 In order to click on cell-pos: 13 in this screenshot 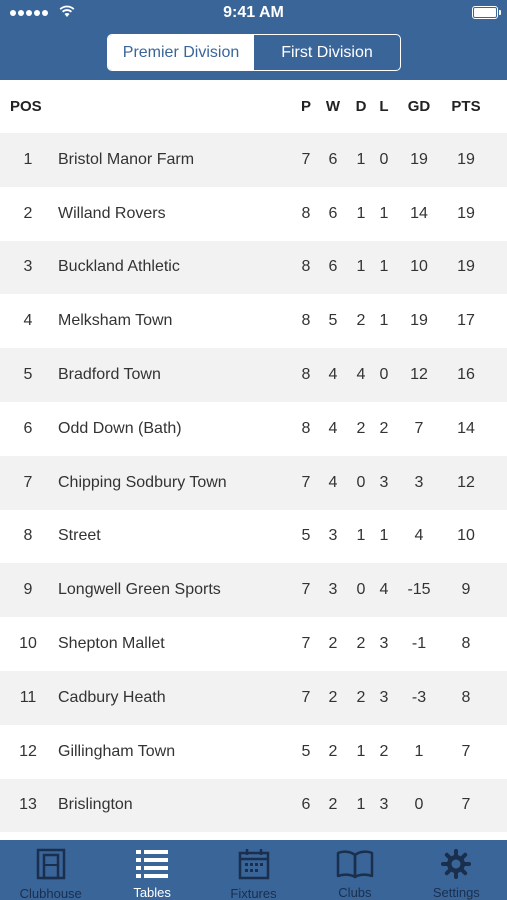, I will do `click(28, 805)`.